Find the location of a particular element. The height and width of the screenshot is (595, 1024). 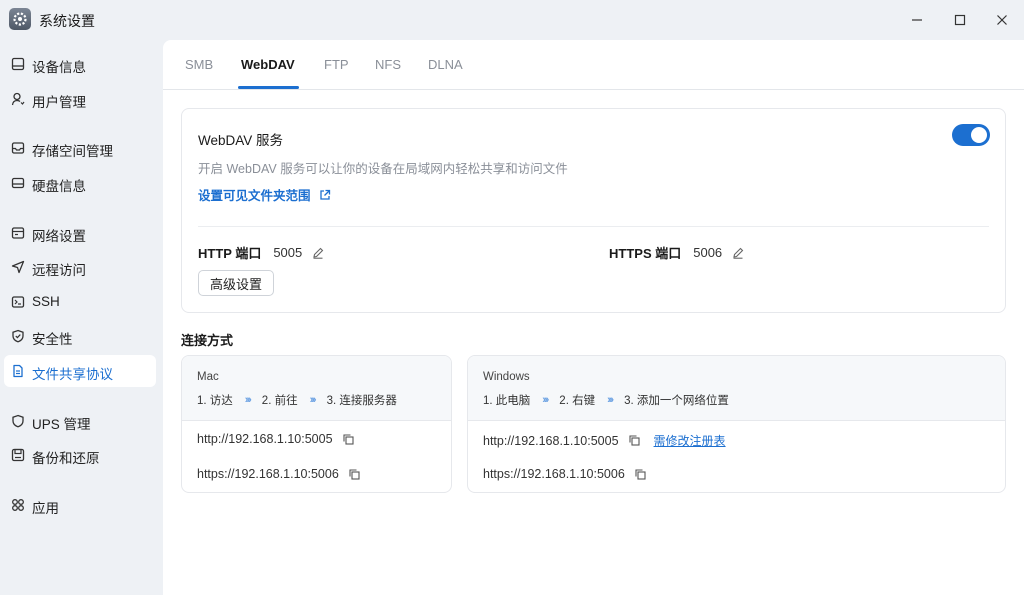

sidebar: 设备信息 用户管理 存储空间管理 硬盘信息 网络设置 远程访问 SSH 安全性 is located at coordinates (81, 317).